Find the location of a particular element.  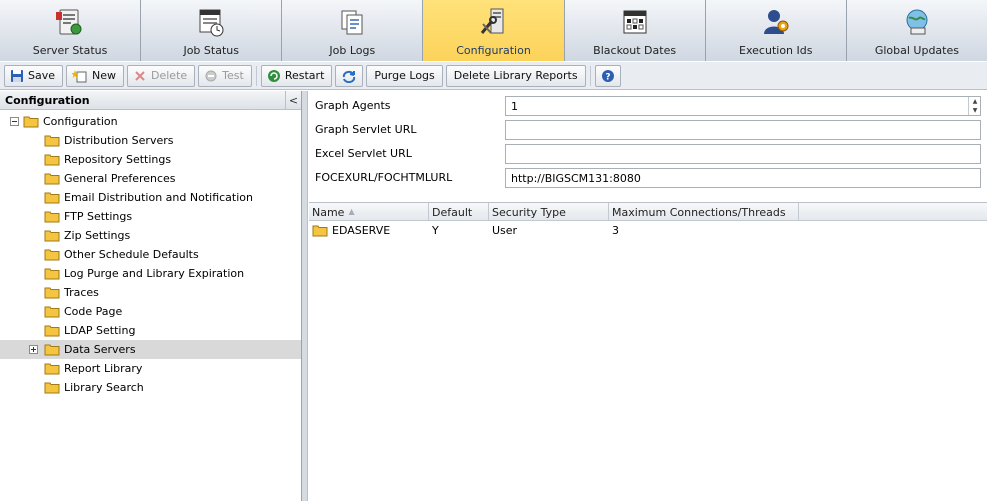

tree-item: Other Schedule Defaults is located at coordinates (121, 254).